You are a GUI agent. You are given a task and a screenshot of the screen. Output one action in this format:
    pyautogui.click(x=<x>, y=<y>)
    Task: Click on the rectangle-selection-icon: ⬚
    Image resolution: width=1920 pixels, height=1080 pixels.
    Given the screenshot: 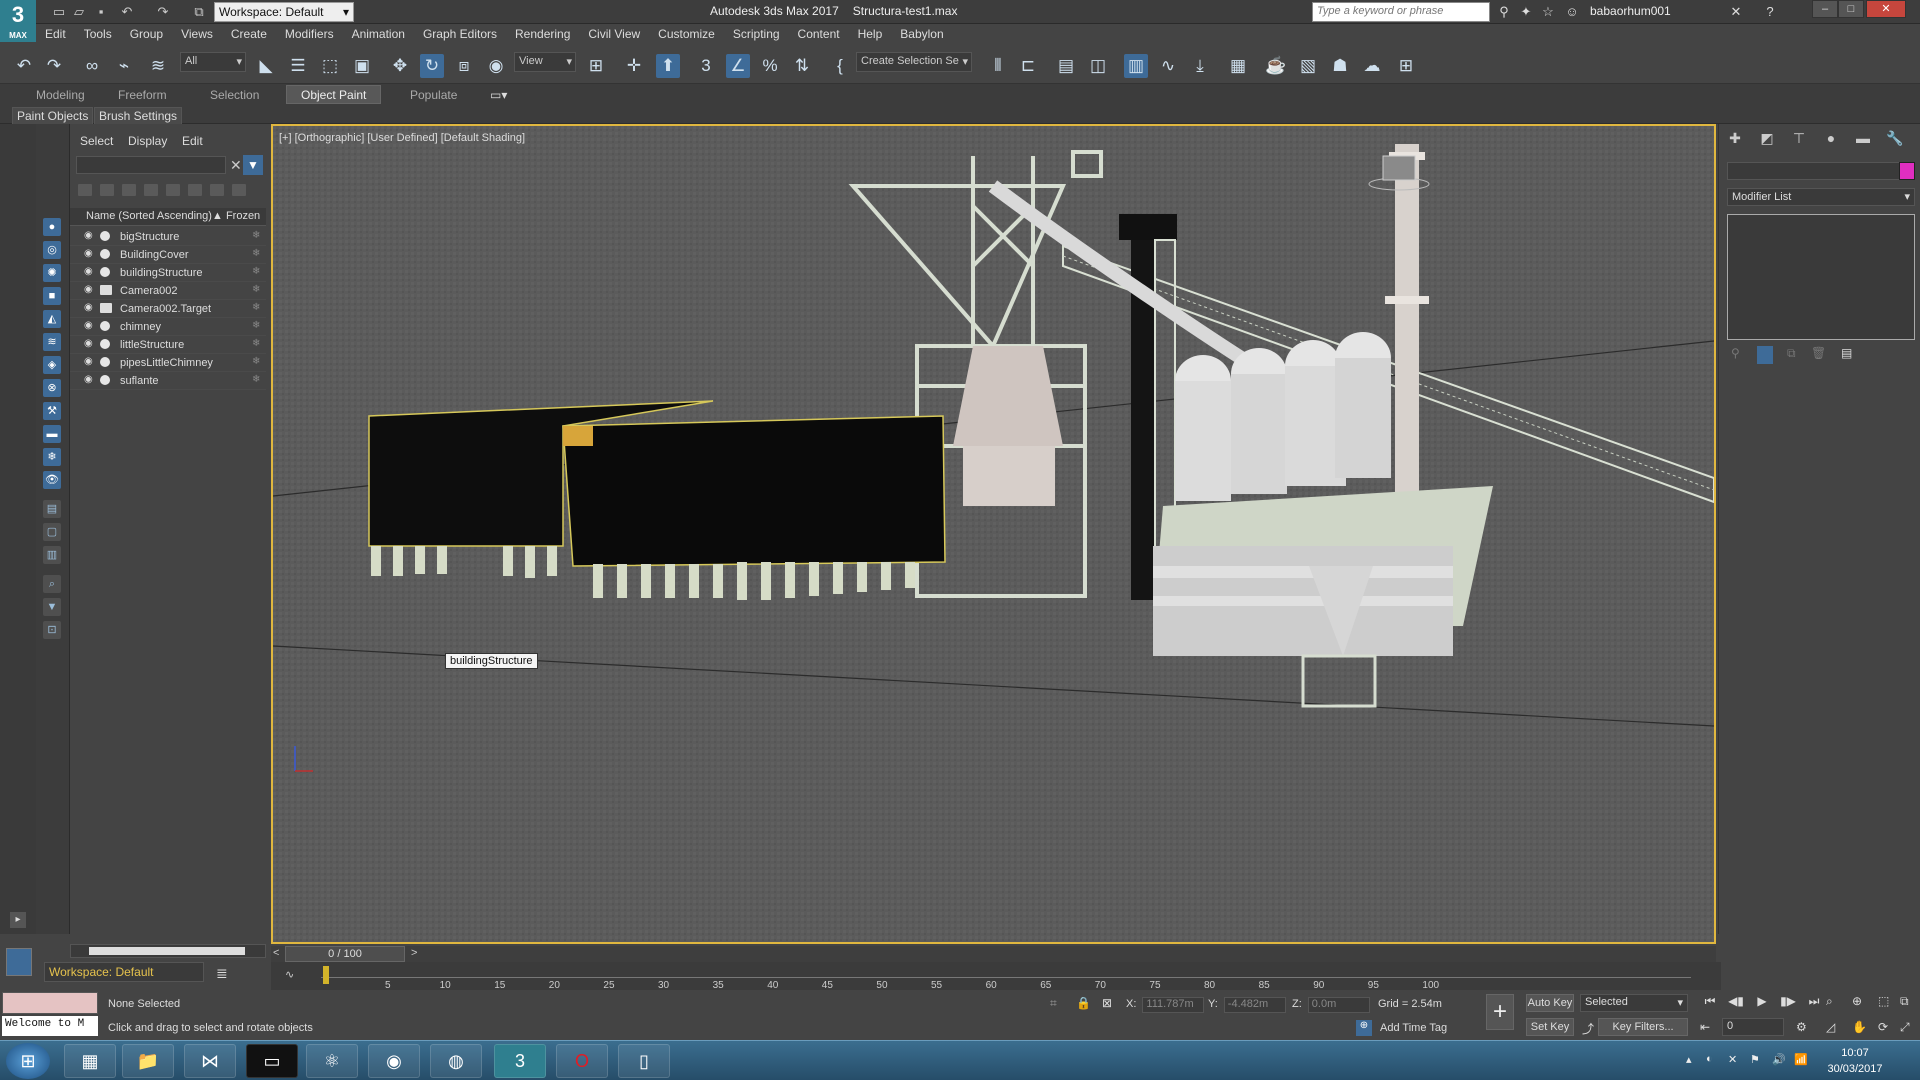 What is the action you would take?
    pyautogui.click(x=330, y=66)
    